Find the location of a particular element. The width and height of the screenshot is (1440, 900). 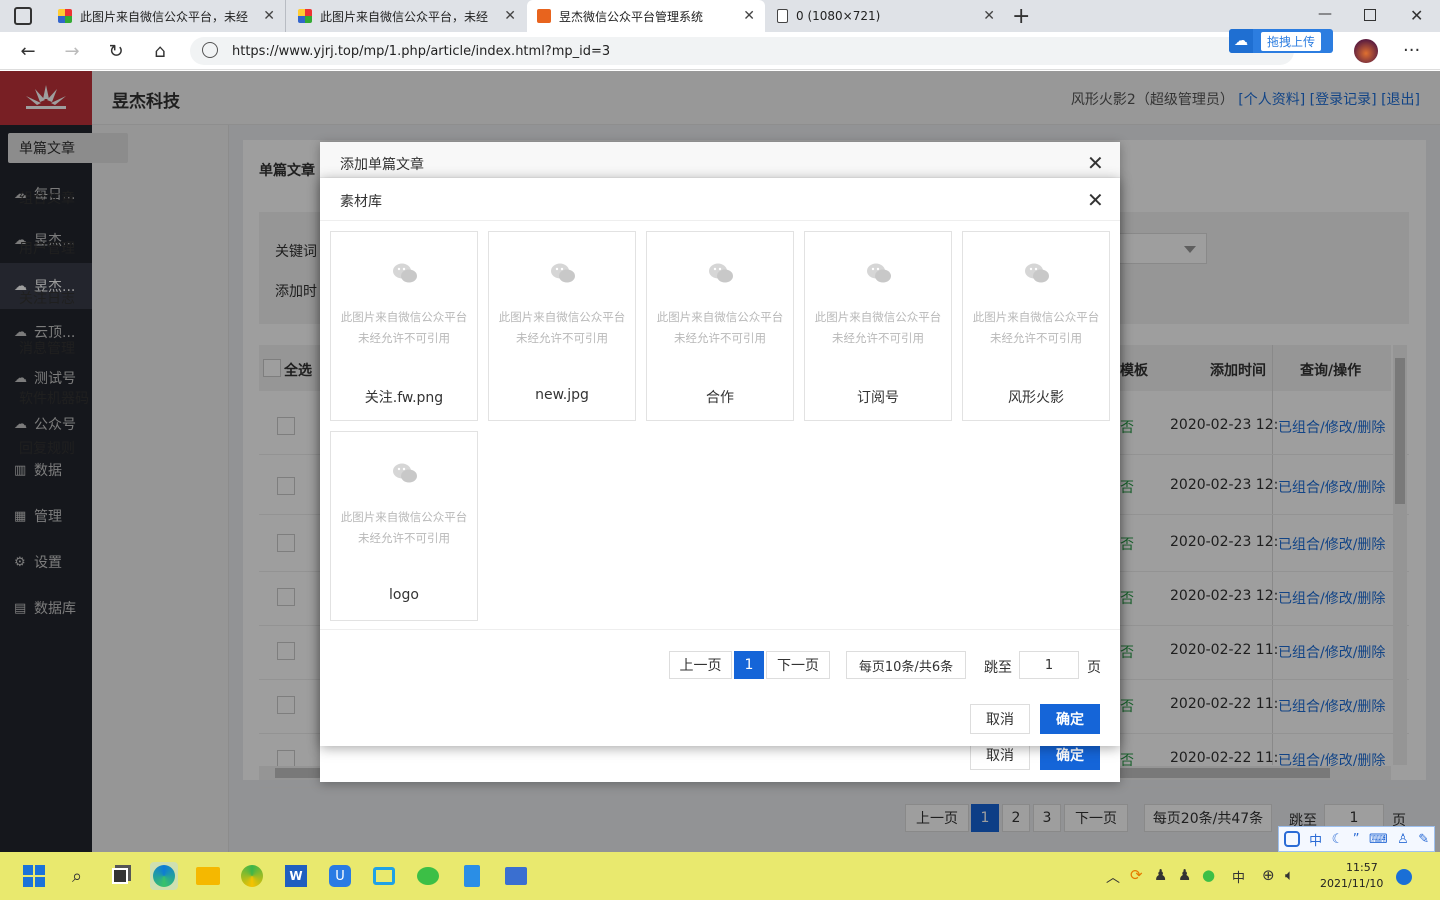

refresh-icon: ↻ is located at coordinates (116, 51).